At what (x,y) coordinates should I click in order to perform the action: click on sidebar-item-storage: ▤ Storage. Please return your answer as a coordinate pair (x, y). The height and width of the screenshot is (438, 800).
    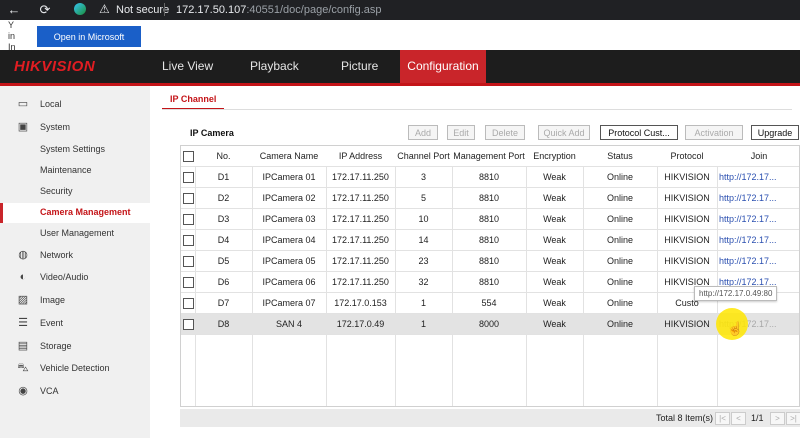
    Looking at the image, I should click on (75, 347).